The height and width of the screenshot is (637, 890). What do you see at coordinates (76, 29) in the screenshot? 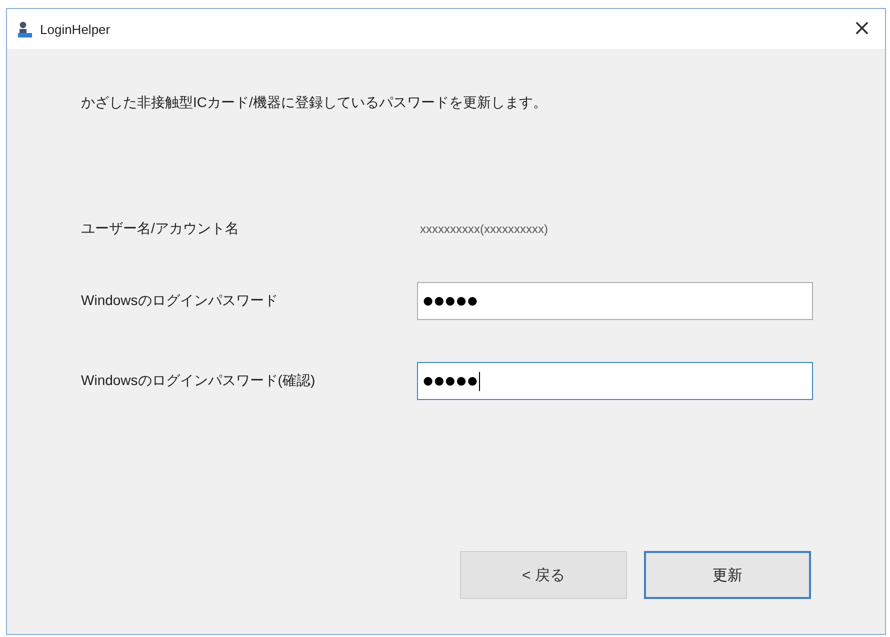
I see `window-title: LoginHelper` at bounding box center [76, 29].